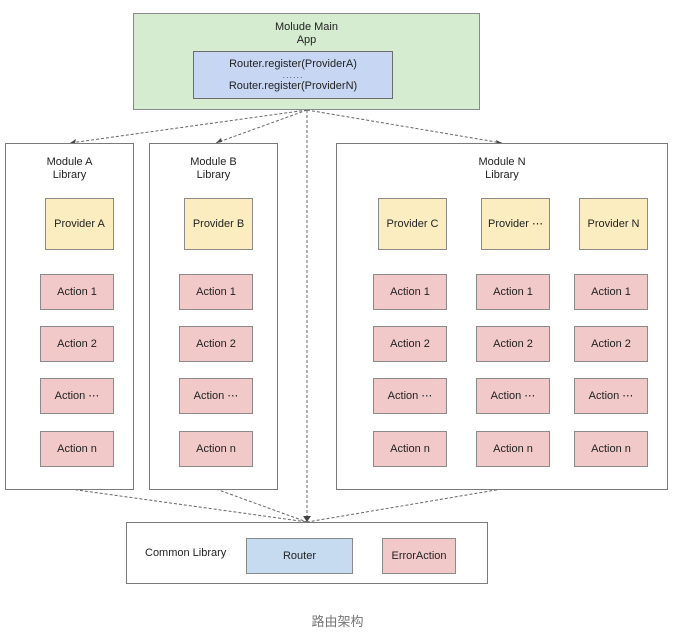 The width and height of the screenshot is (675, 633). I want to click on arrow-module-b-to-common, so click(261, 505).